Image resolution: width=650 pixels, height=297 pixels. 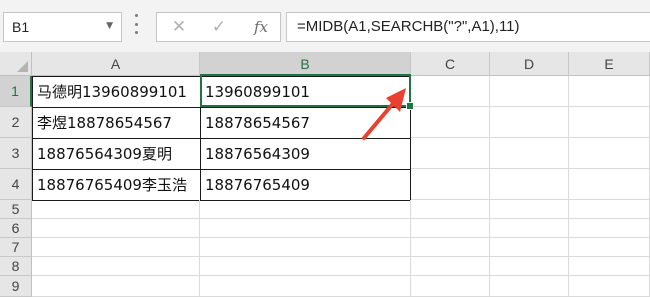 What do you see at coordinates (116, 154) in the screenshot?
I see `cell-a3: 18876564309夏明` at bounding box center [116, 154].